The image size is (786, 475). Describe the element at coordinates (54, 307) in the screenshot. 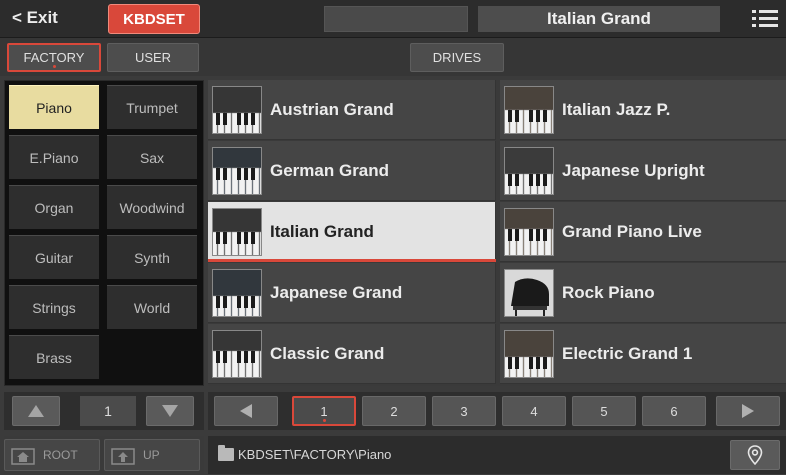

I see `category-strings: Strings` at that location.